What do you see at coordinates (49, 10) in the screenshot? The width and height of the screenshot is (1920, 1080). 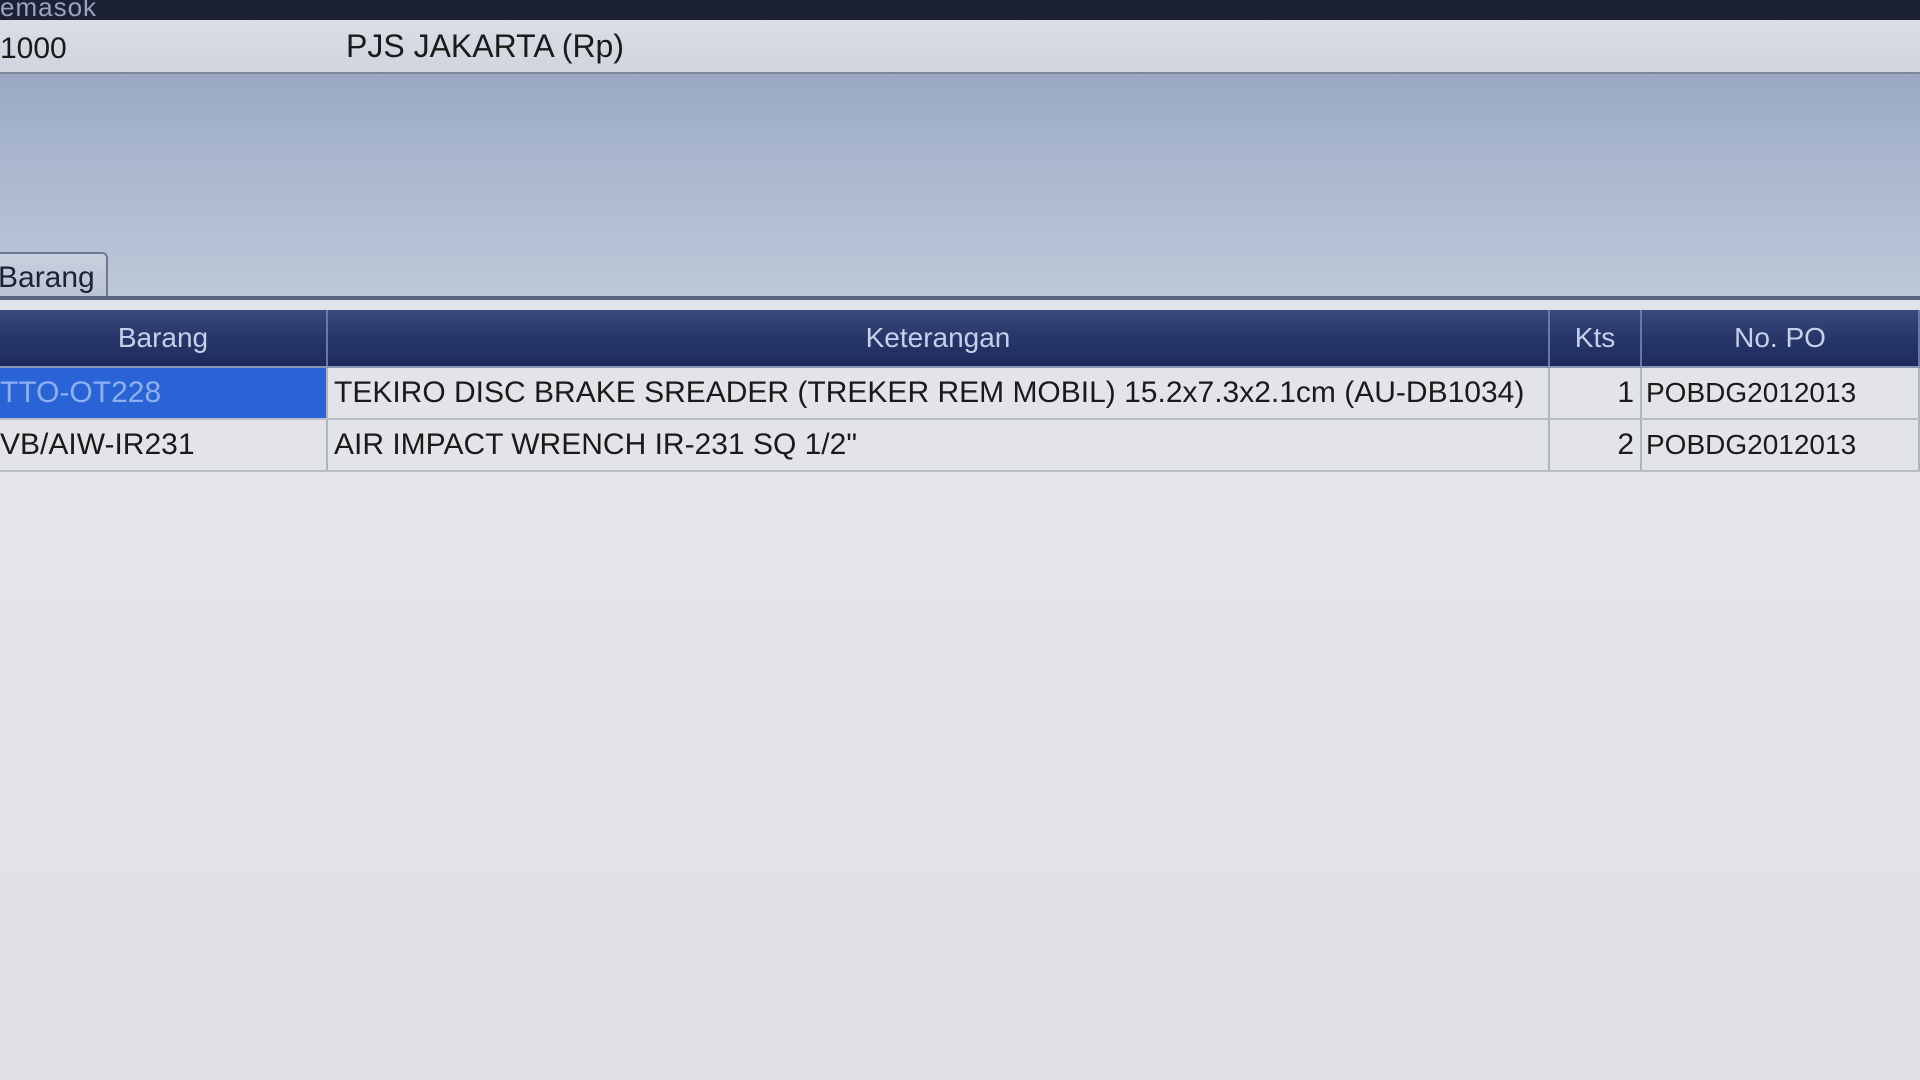 I see `window-title: emasok` at bounding box center [49, 10].